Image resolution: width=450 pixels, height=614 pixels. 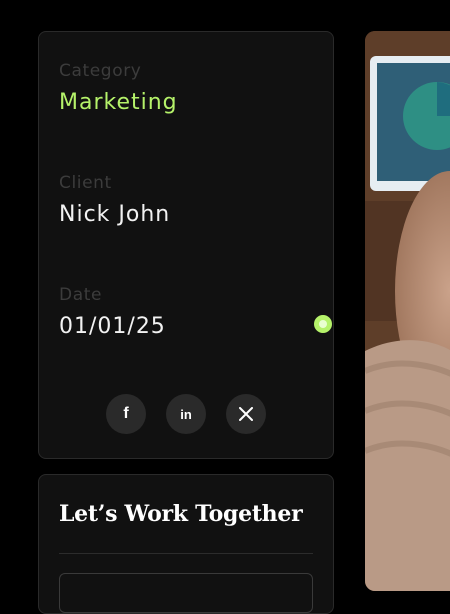 I want to click on client-label: Client, so click(x=85, y=183).